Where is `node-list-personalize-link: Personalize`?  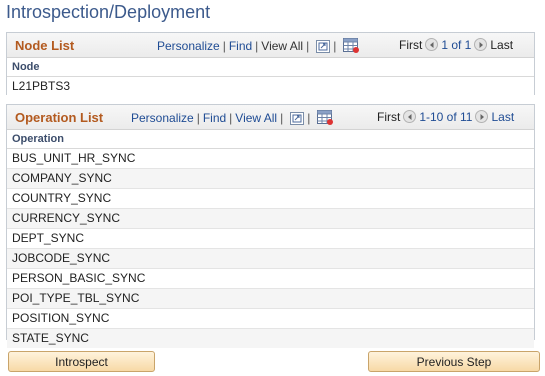
node-list-personalize-link: Personalize is located at coordinates (188, 46).